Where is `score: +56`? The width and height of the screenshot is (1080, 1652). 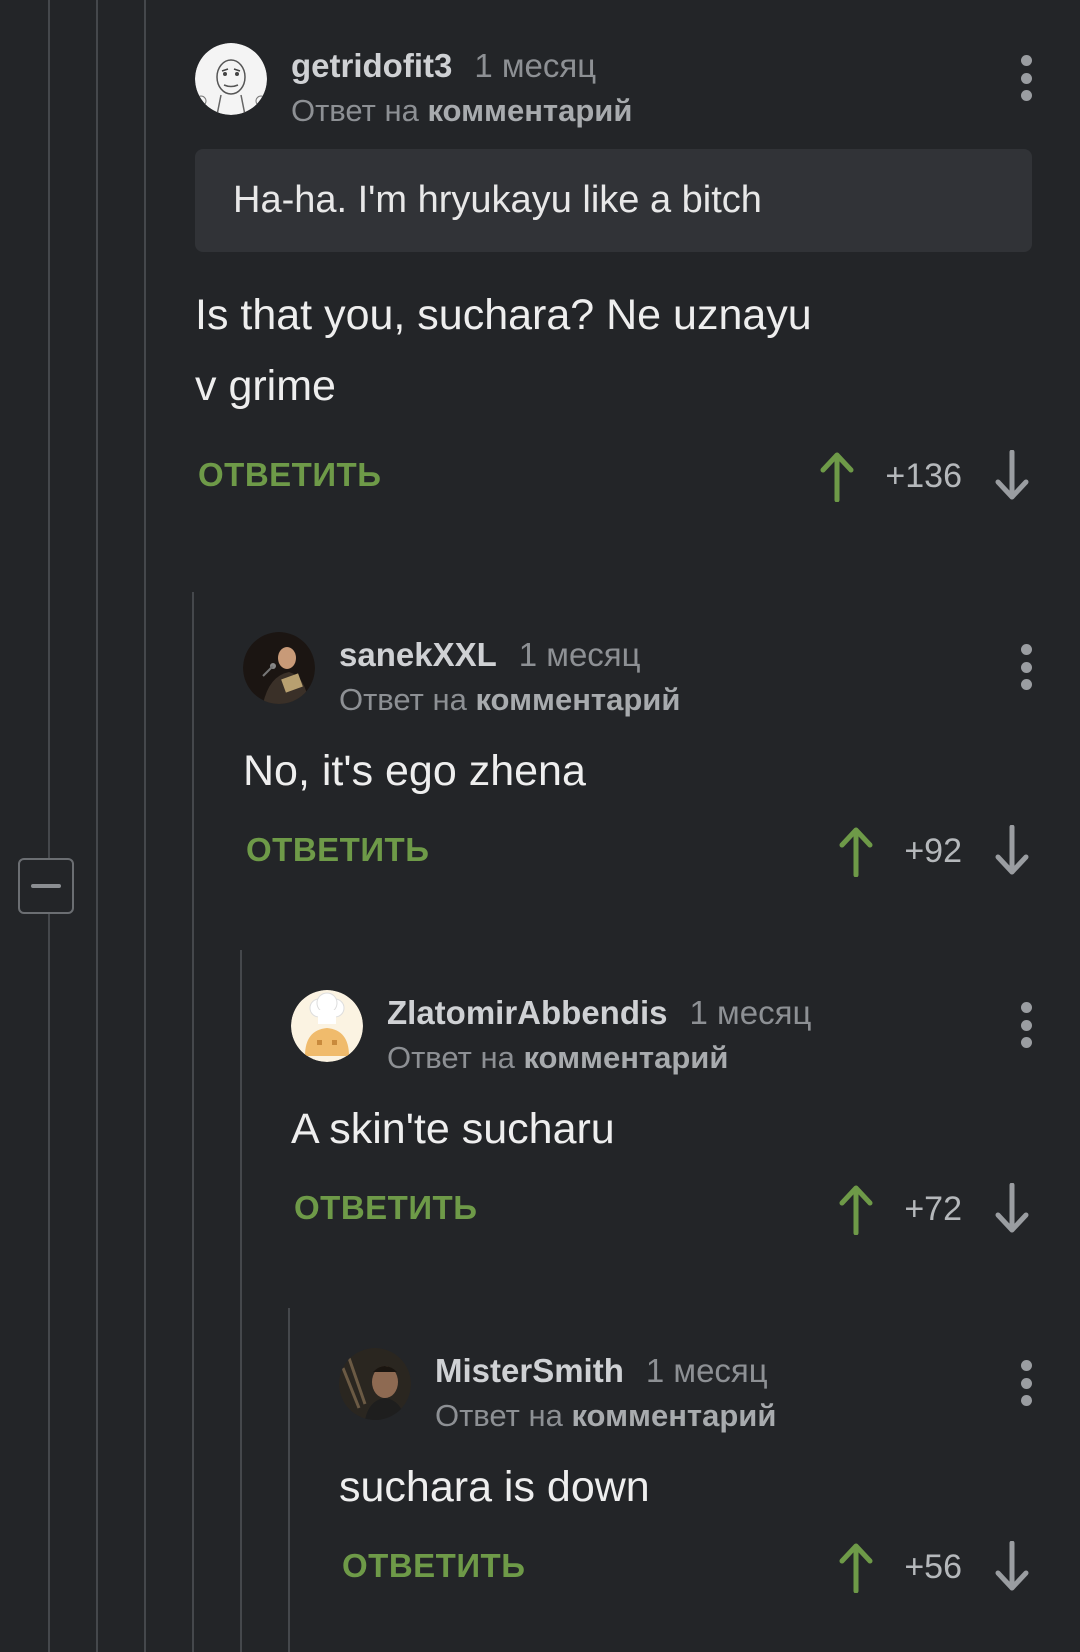
score: +56 is located at coordinates (933, 1566).